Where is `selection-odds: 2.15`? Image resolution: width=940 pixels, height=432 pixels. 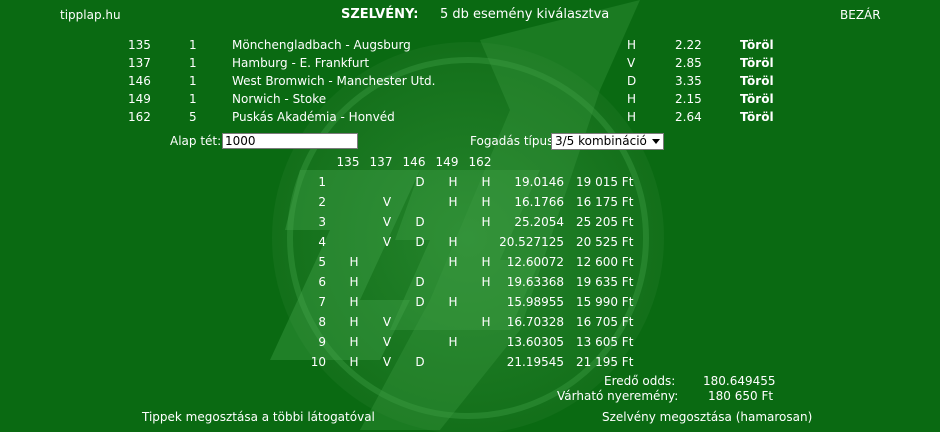
selection-odds: 2.15 is located at coordinates (688, 99).